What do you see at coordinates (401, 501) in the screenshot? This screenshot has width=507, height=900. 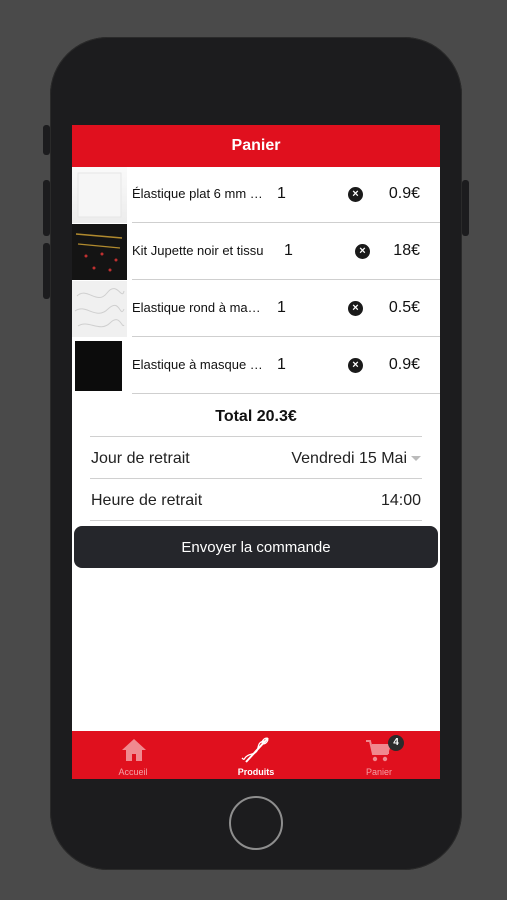 I see `pickup-hour-value: 14:00` at bounding box center [401, 501].